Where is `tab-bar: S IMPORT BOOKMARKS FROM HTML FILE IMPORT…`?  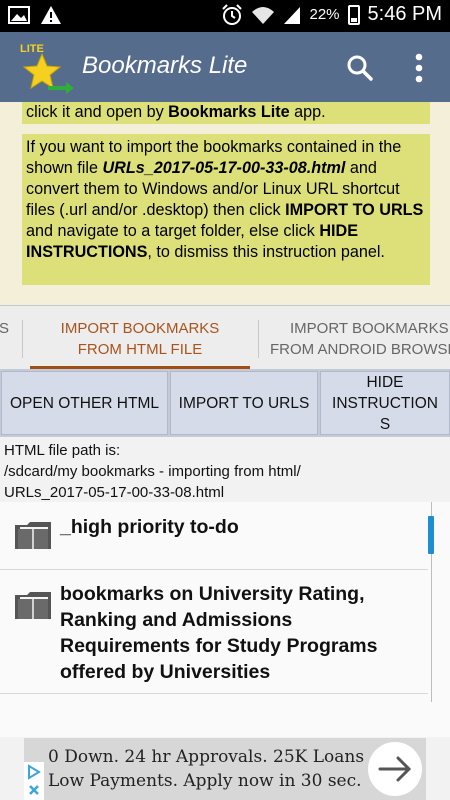 tab-bar: S IMPORT BOOKMARKS FROM HTML FILE IMPORT… is located at coordinates (225, 337).